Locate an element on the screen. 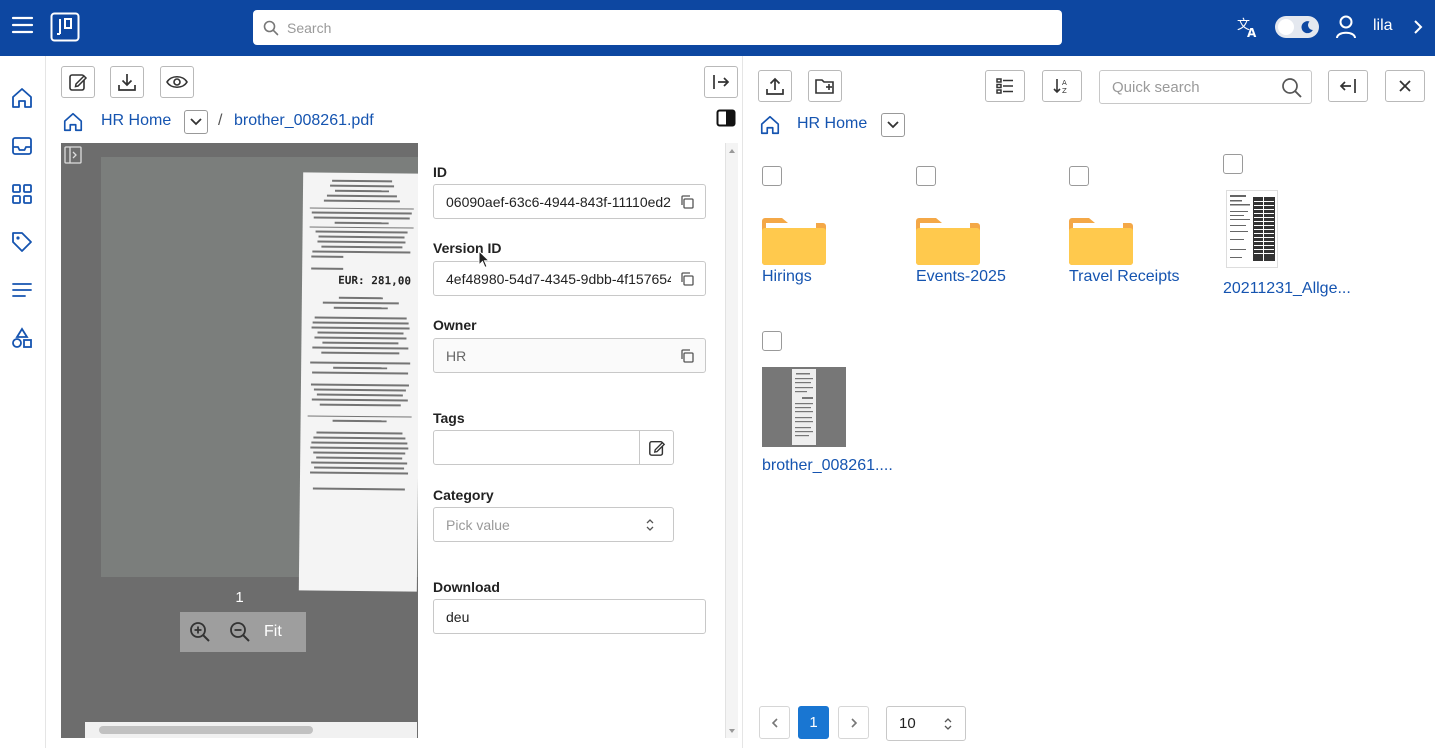  download-field: deu is located at coordinates (569, 616).